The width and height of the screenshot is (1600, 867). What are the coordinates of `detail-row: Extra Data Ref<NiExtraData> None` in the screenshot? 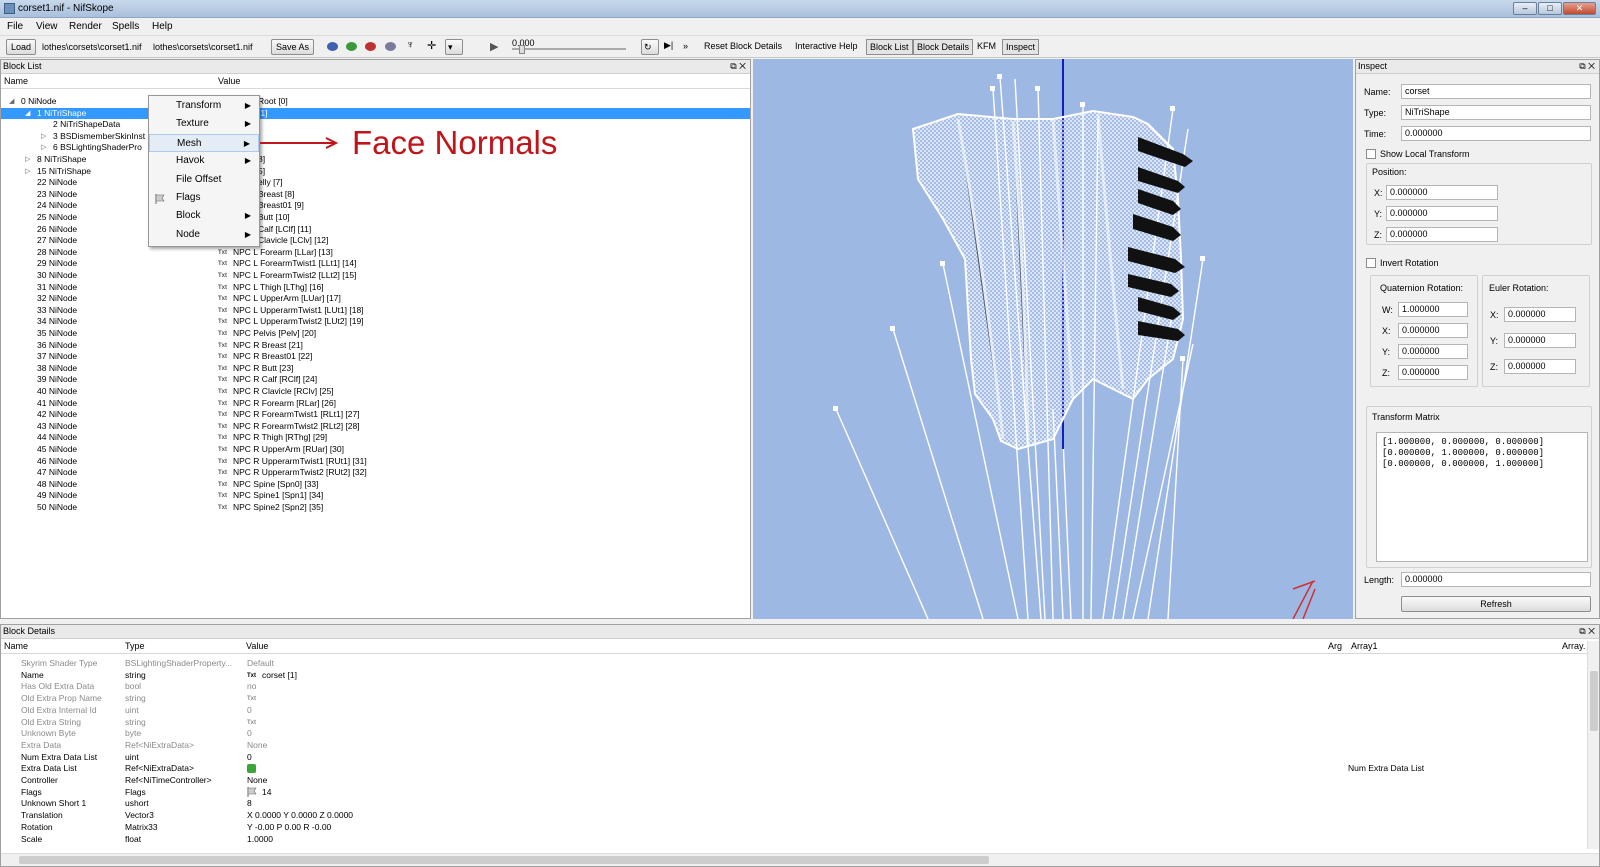 It's located at (793, 746).